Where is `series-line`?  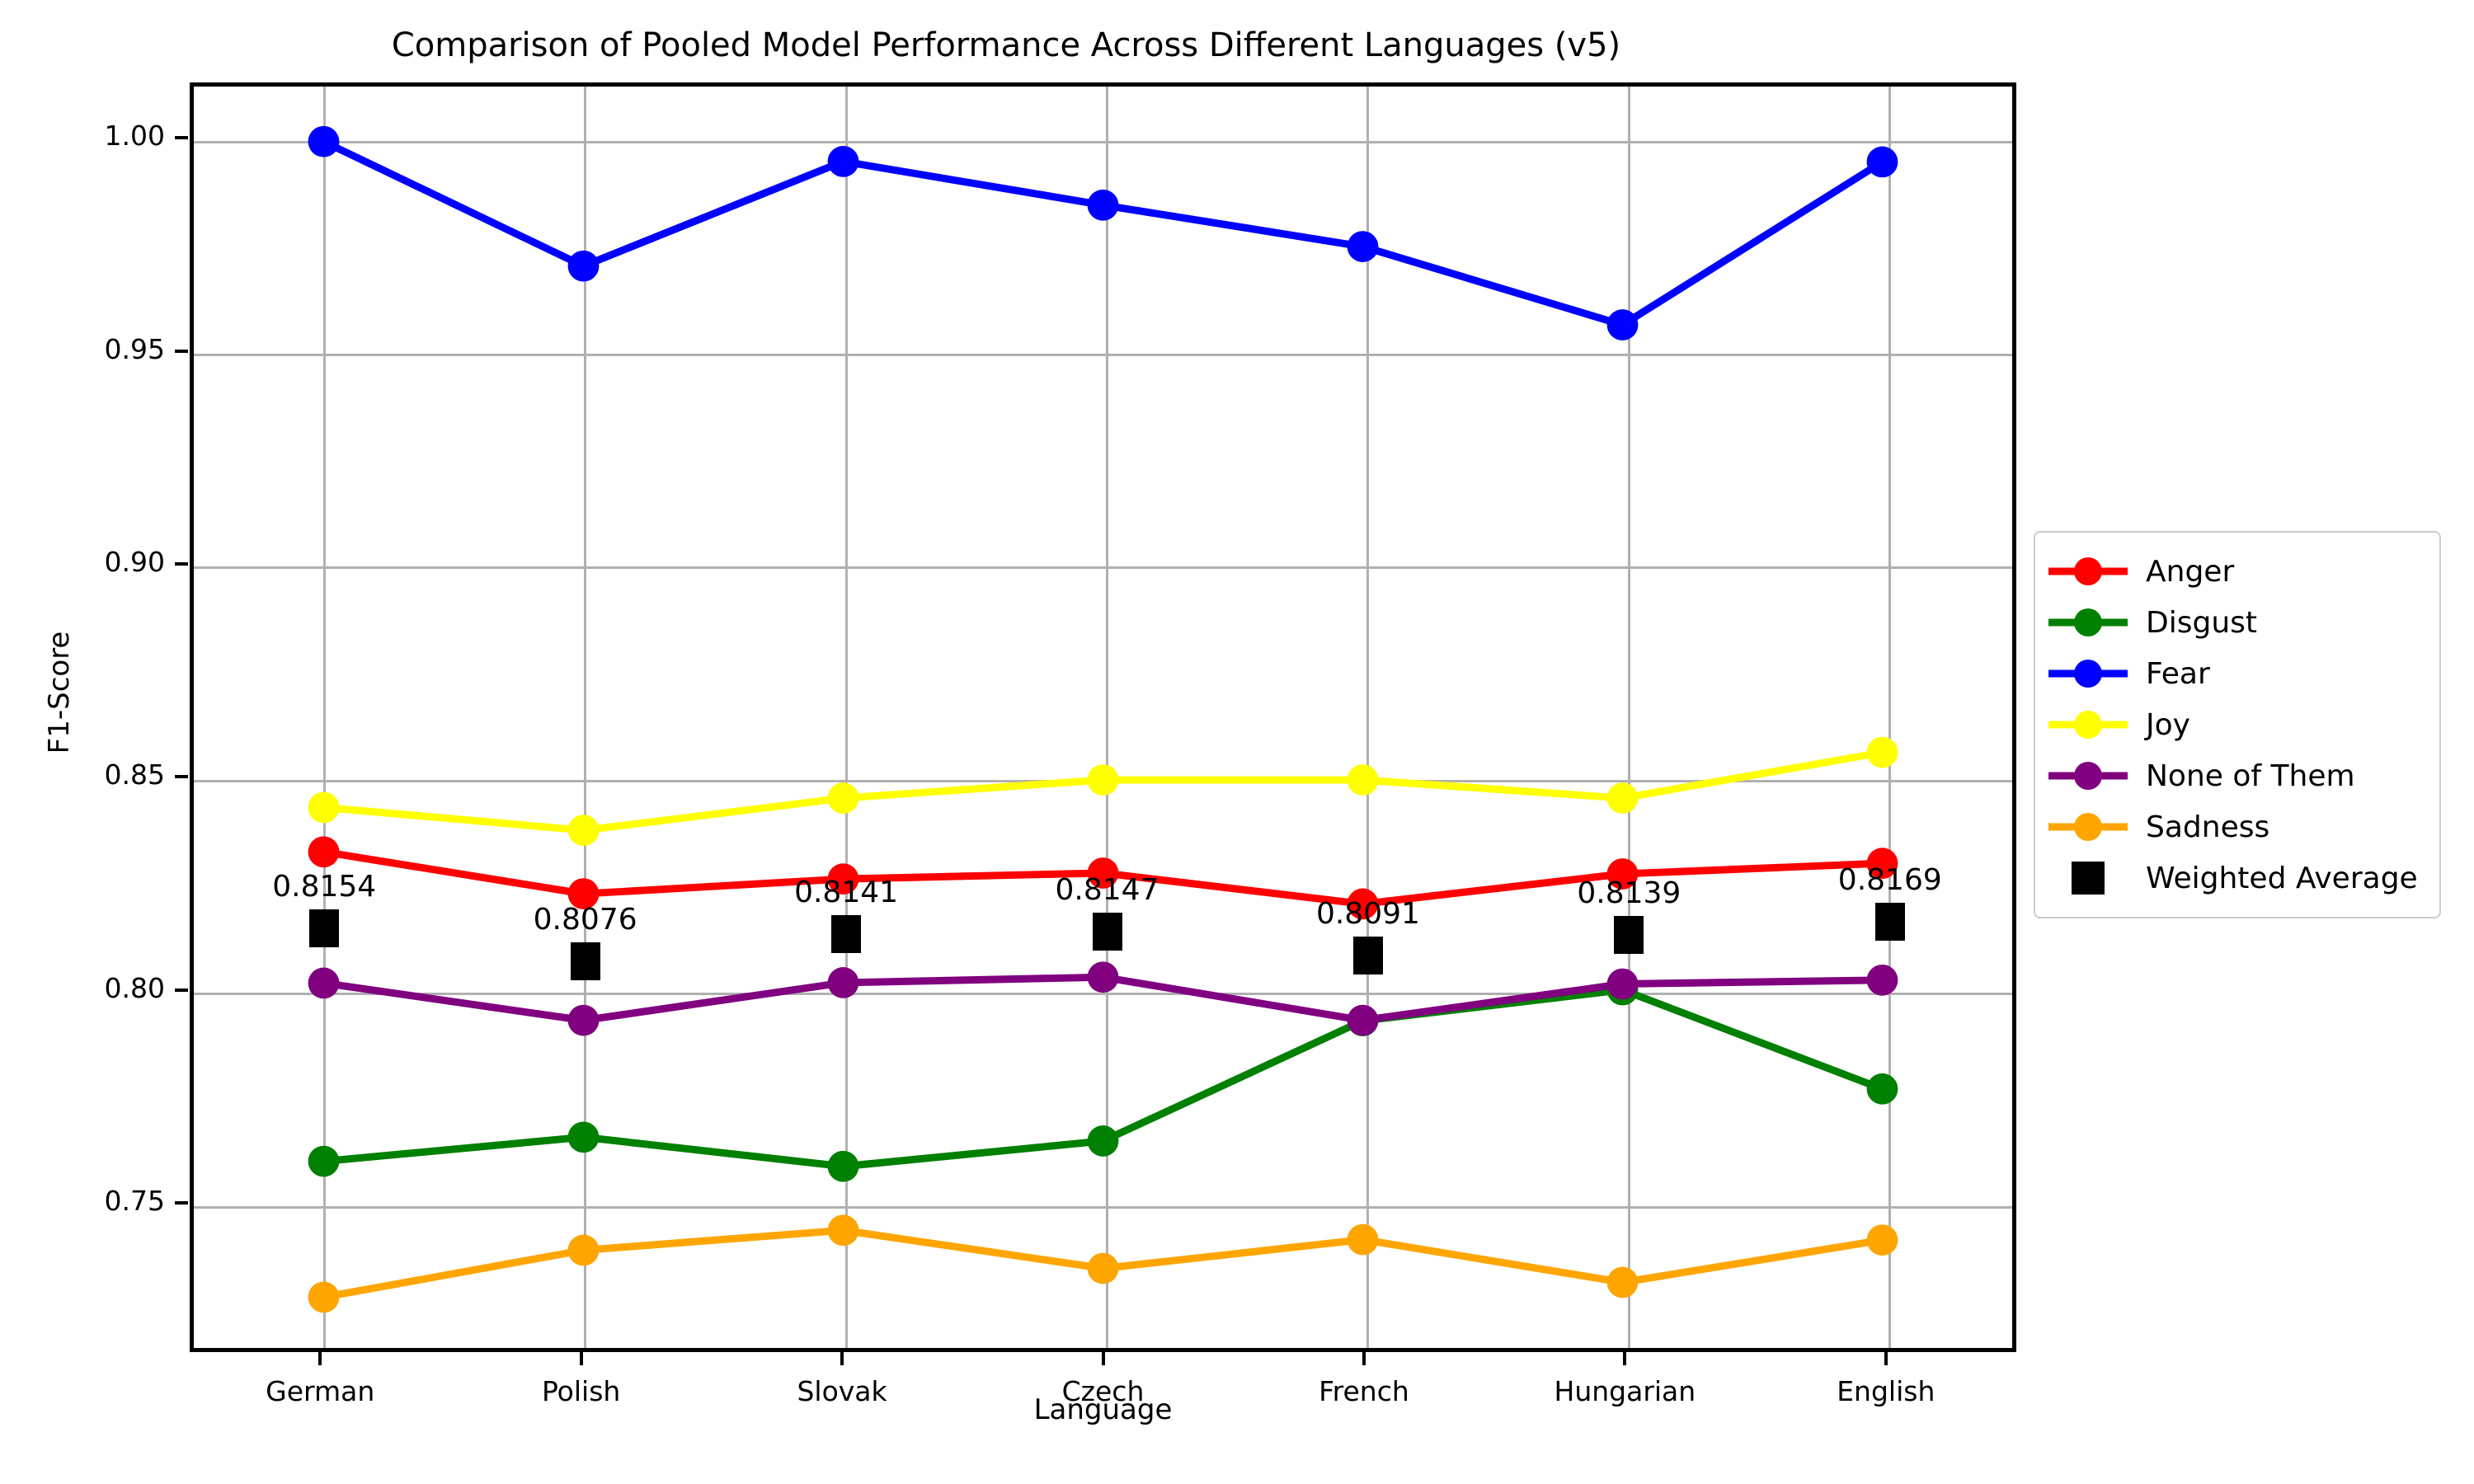 series-line is located at coordinates (1103, 233).